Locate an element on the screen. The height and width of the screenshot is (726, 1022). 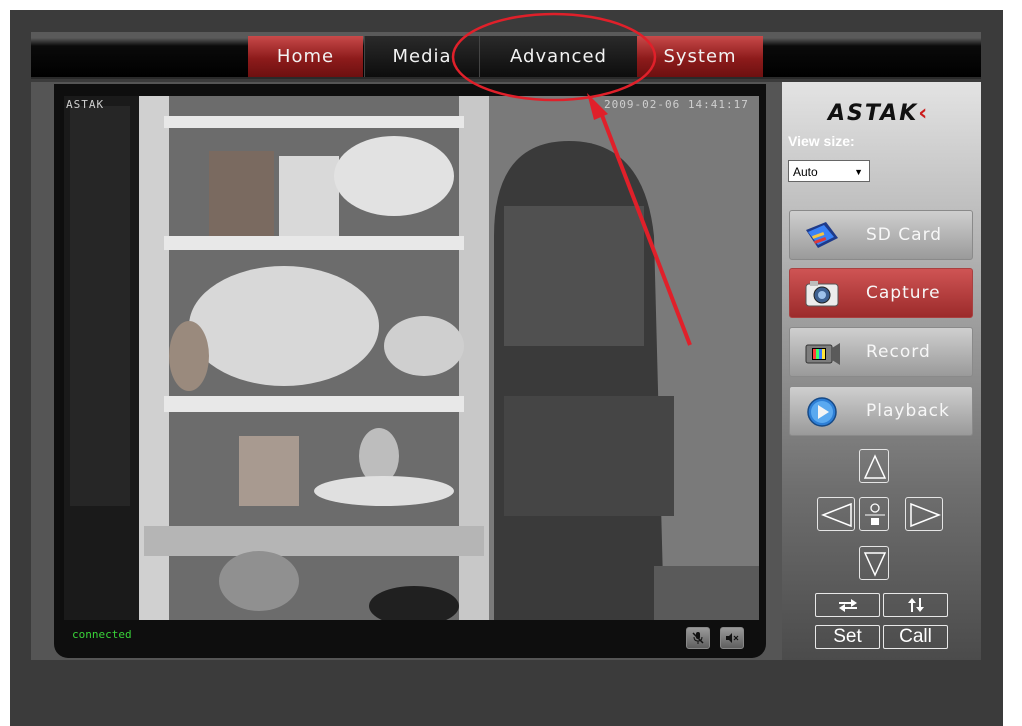
annotation-arrow-shaft is located at coordinates (645, 227).